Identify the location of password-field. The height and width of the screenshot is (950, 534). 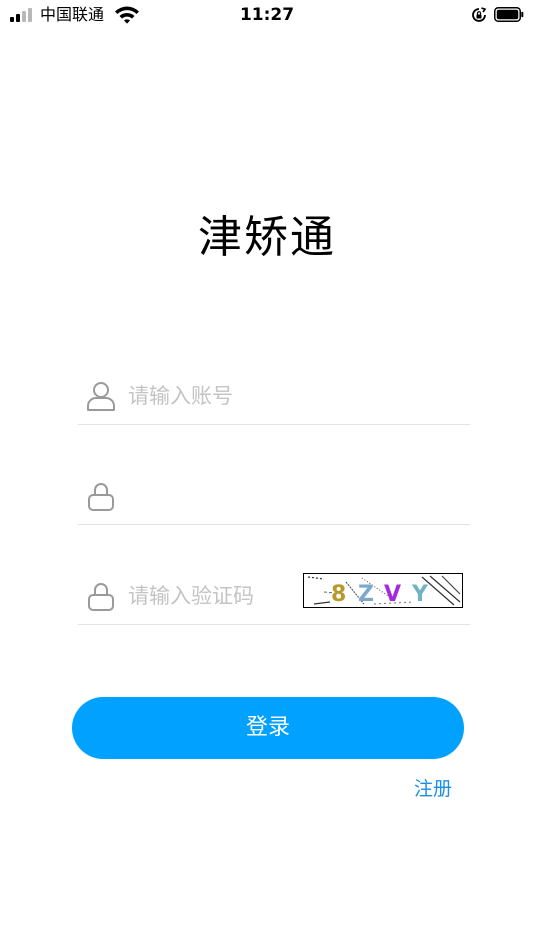
(274, 494).